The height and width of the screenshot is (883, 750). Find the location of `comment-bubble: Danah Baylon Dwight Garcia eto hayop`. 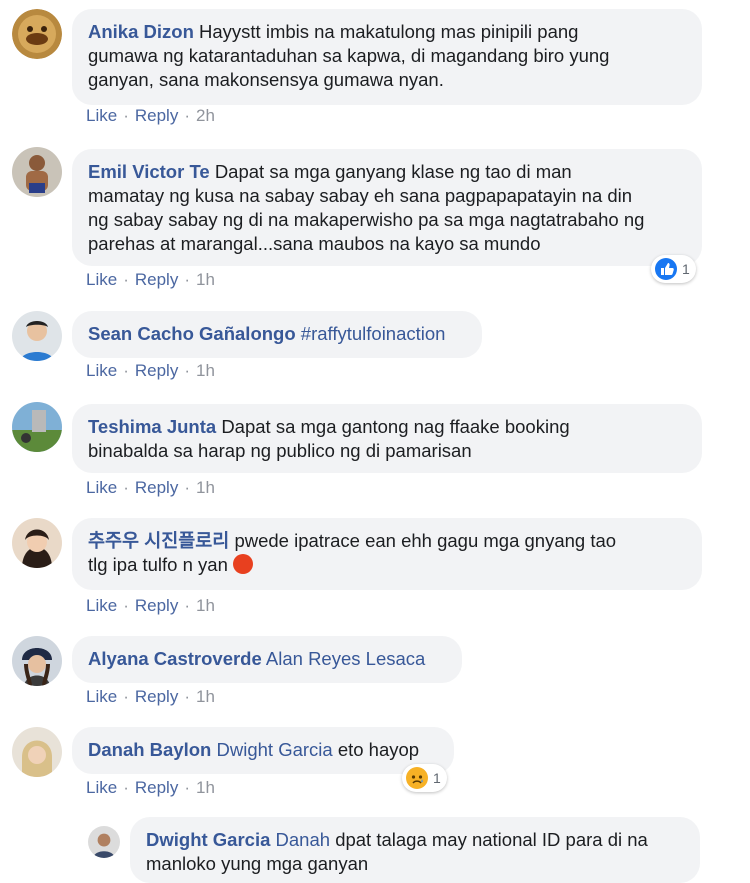

comment-bubble: Danah Baylon Dwight Garcia eto hayop is located at coordinates (263, 750).